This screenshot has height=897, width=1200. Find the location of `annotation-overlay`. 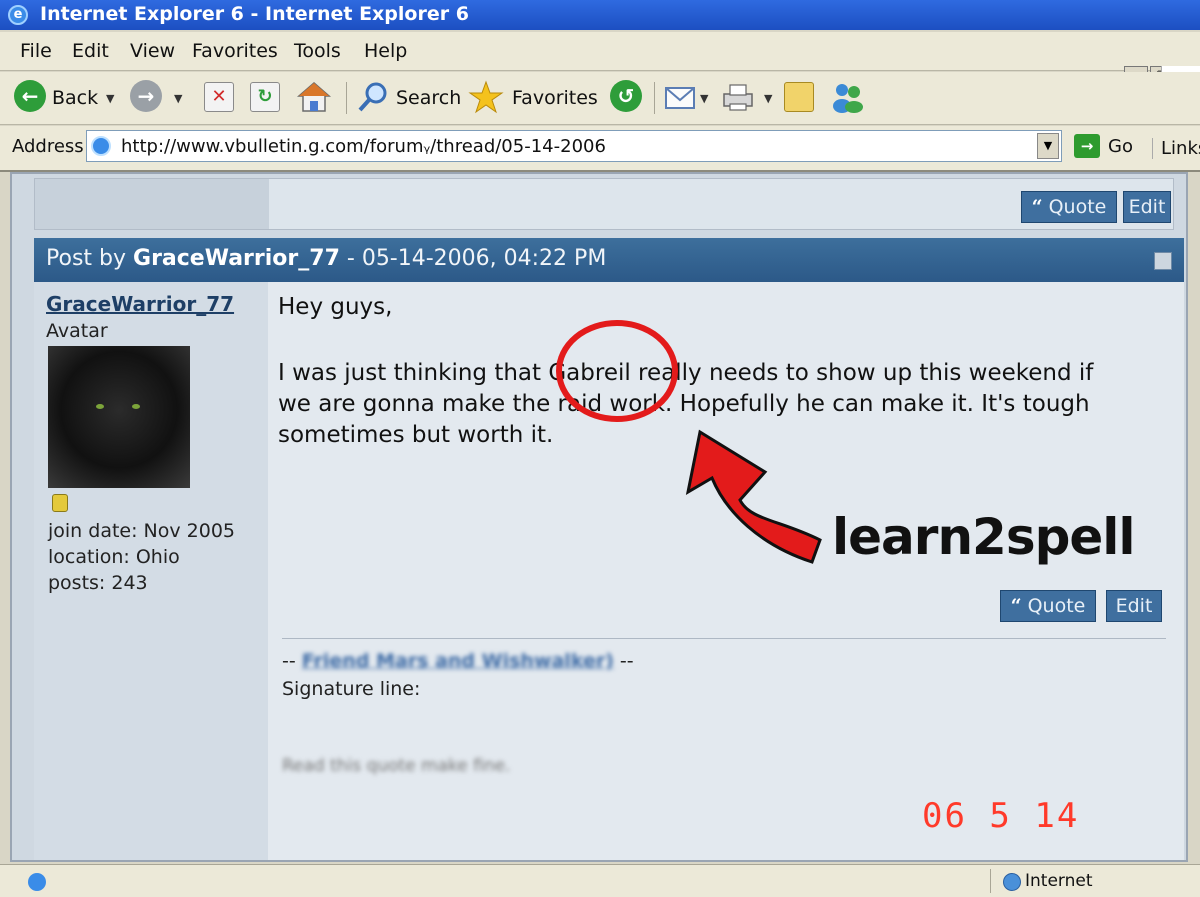

annotation-overlay is located at coordinates (689, 442).